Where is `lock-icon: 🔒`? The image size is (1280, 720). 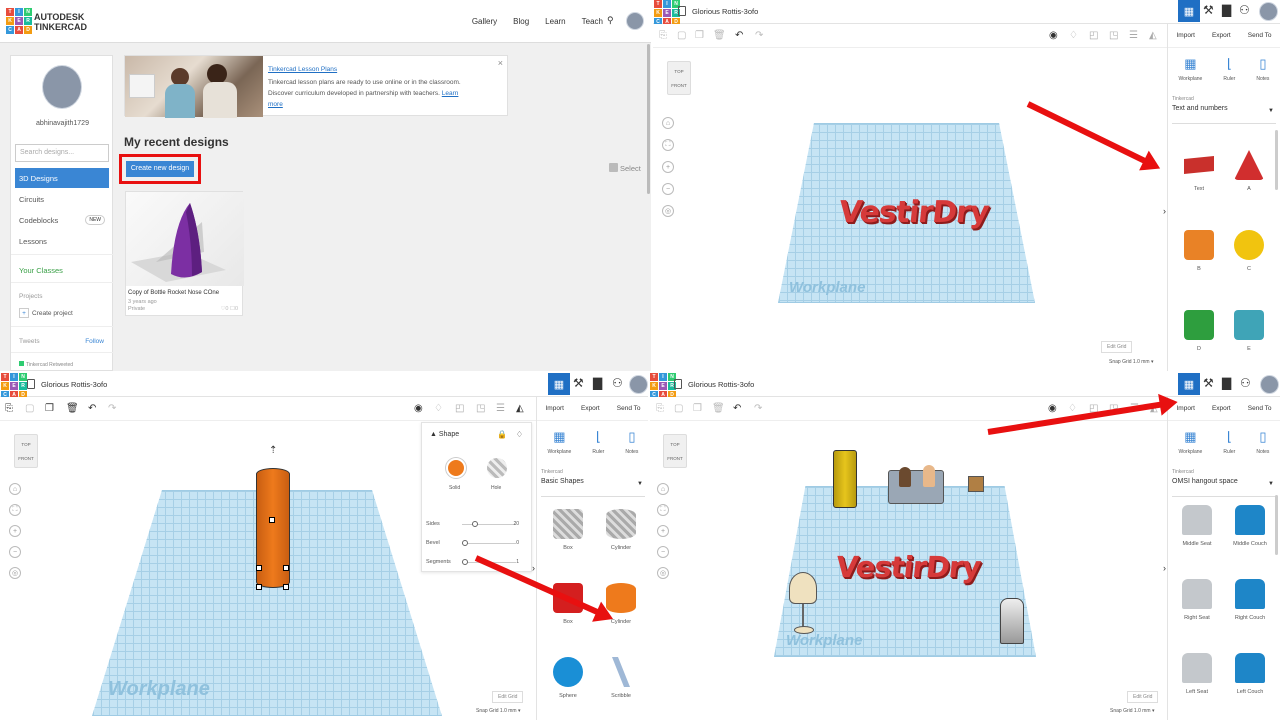 lock-icon: 🔒 is located at coordinates (502, 434).